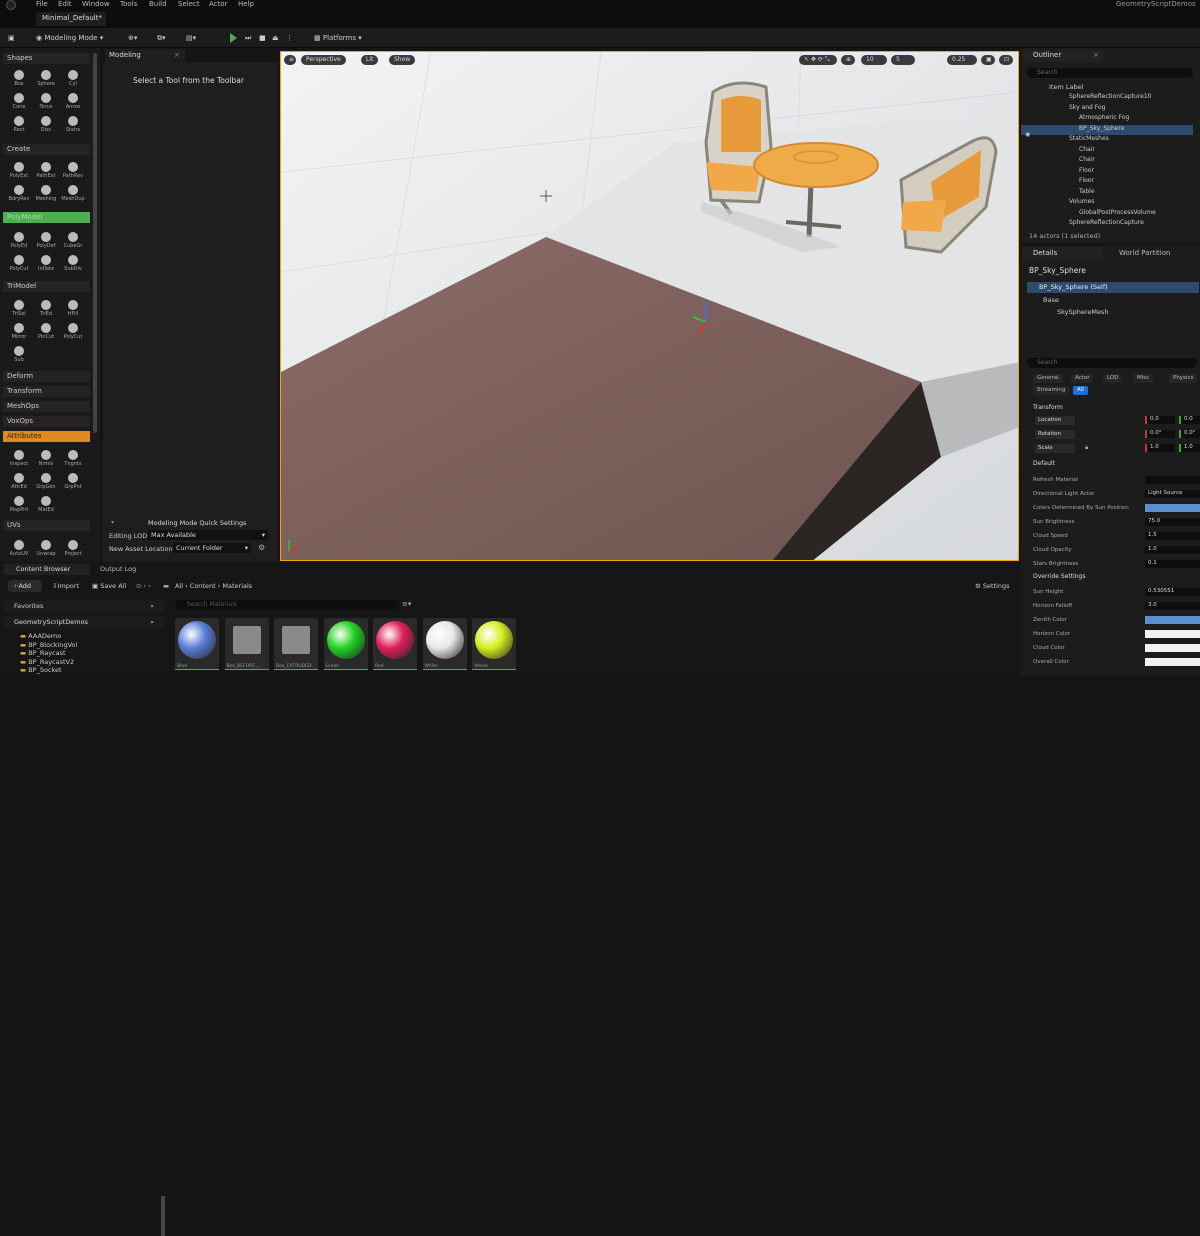 Image resolution: width=1200 pixels, height=1236 pixels. What do you see at coordinates (1048, 407) in the screenshot?
I see `transform-section: Transform` at bounding box center [1048, 407].